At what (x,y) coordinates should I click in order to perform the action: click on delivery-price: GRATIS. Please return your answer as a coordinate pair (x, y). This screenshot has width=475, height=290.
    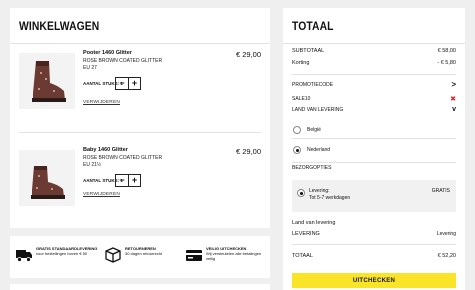
    Looking at the image, I should click on (440, 191).